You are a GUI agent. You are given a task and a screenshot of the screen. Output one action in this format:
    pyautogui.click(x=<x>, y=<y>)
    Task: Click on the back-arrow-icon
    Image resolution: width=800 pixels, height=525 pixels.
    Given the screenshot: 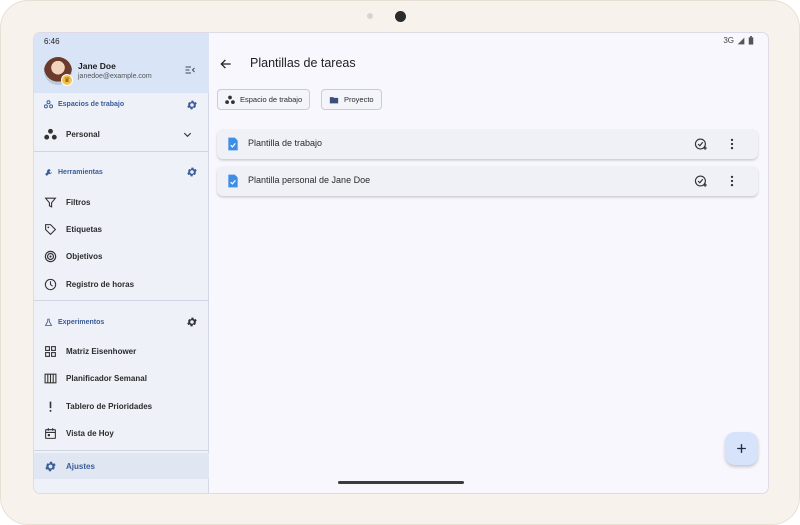 What is the action you would take?
    pyautogui.click(x=226, y=64)
    